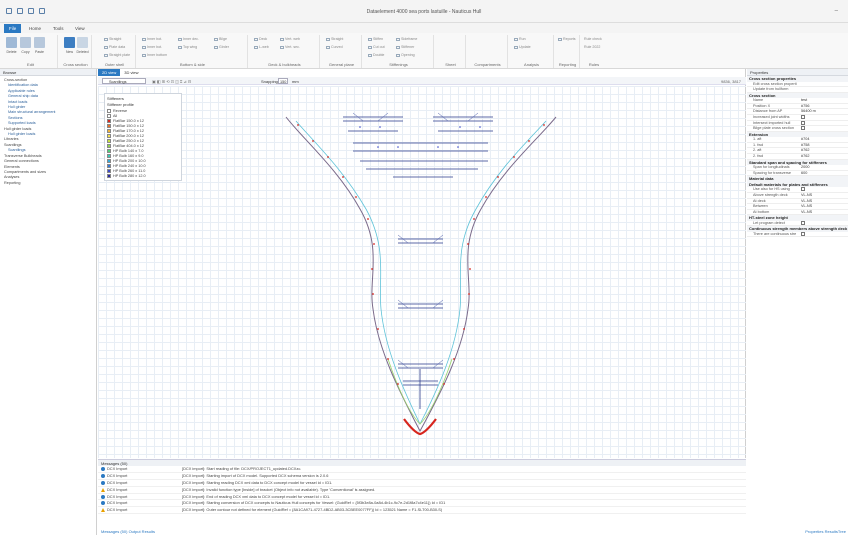  I want to click on property-value: #758, so click(824, 145).